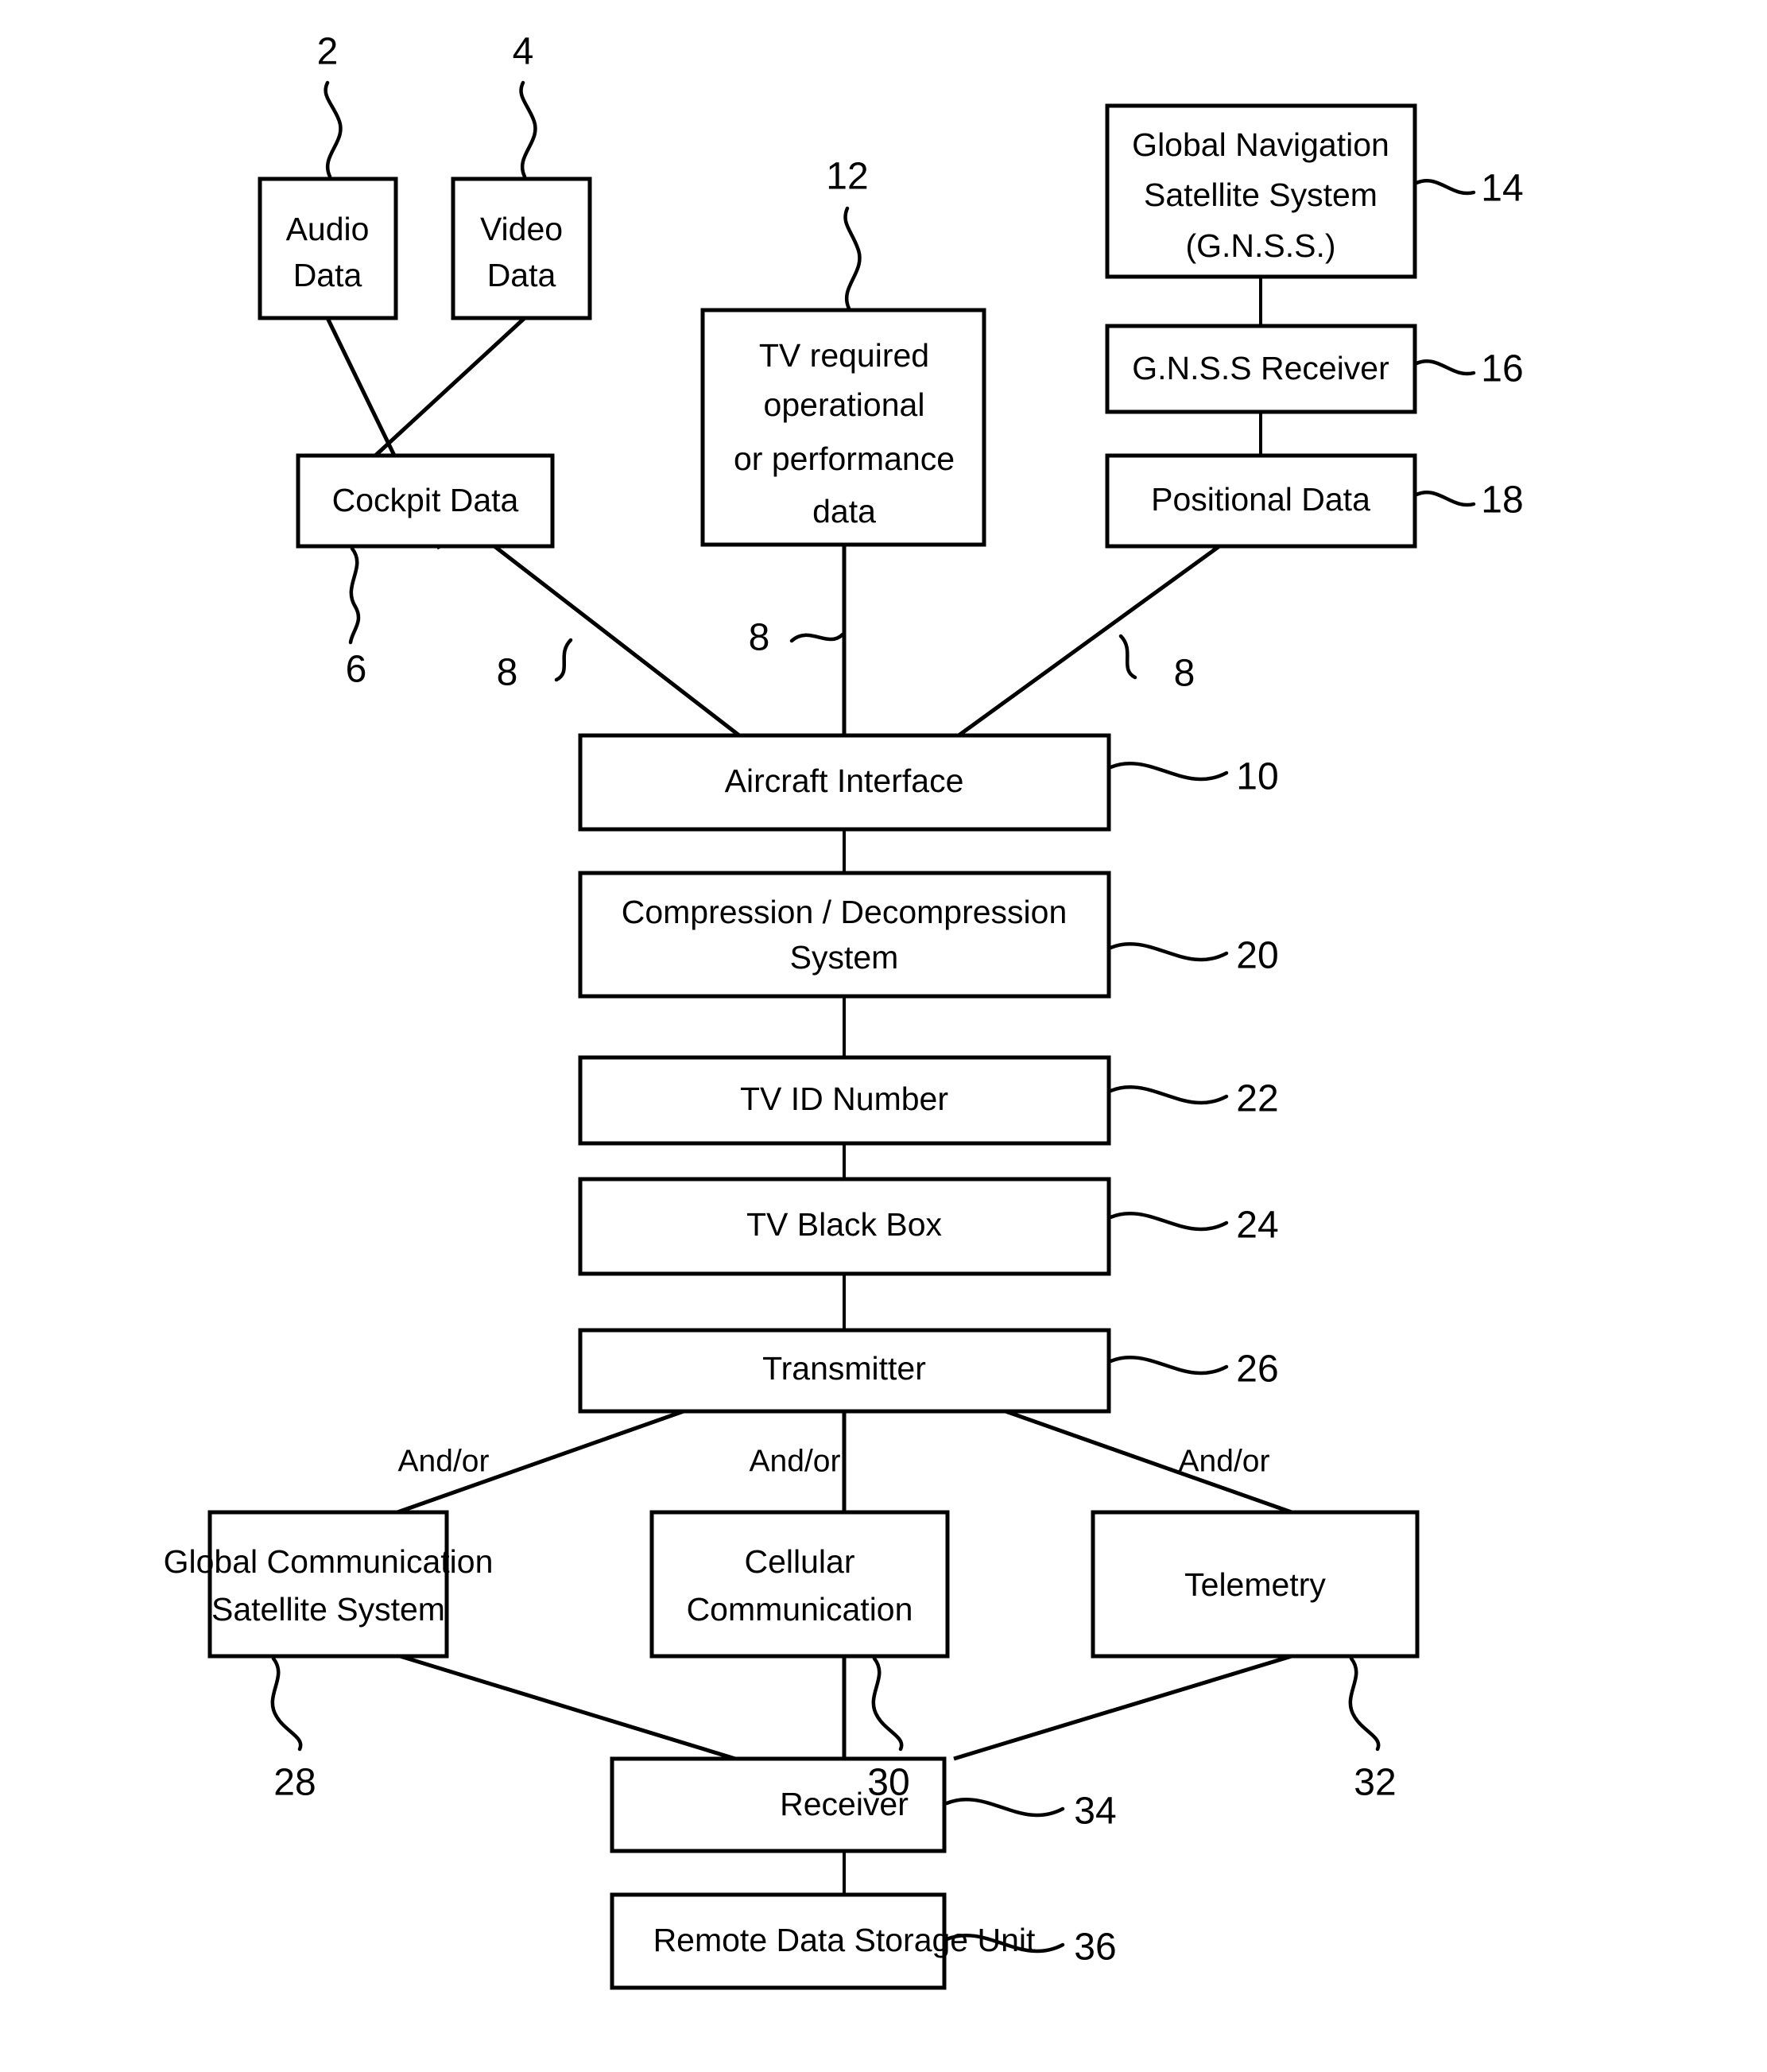  I want to click on ref-num-30: 30, so click(888, 1783).